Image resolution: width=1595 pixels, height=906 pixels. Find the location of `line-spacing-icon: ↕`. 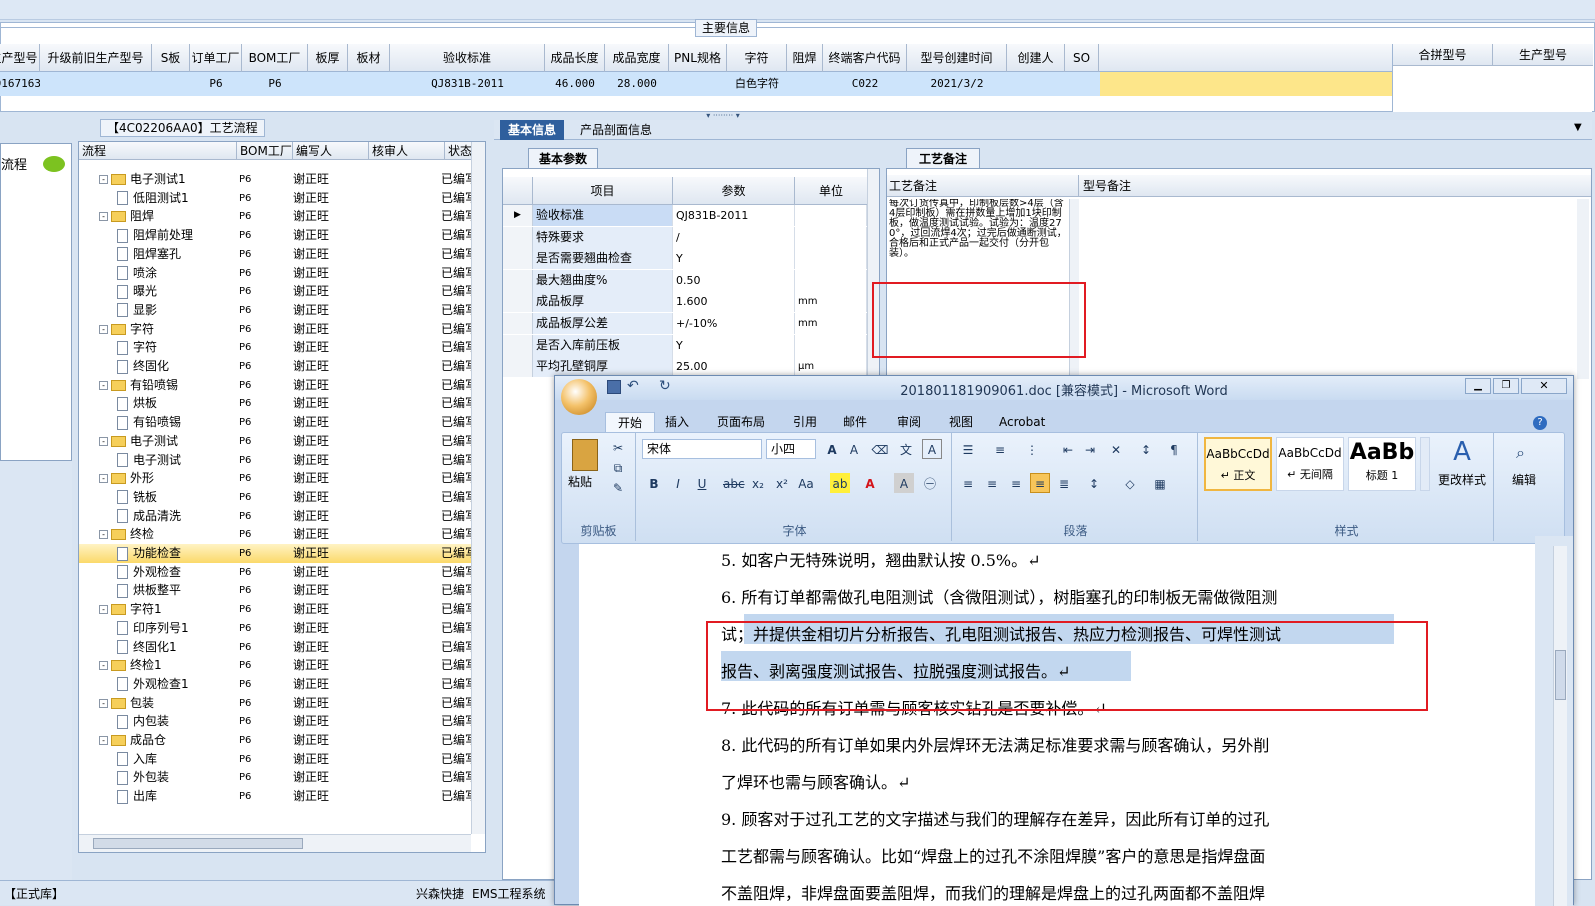

line-spacing-icon: ↕ is located at coordinates (1094, 483).